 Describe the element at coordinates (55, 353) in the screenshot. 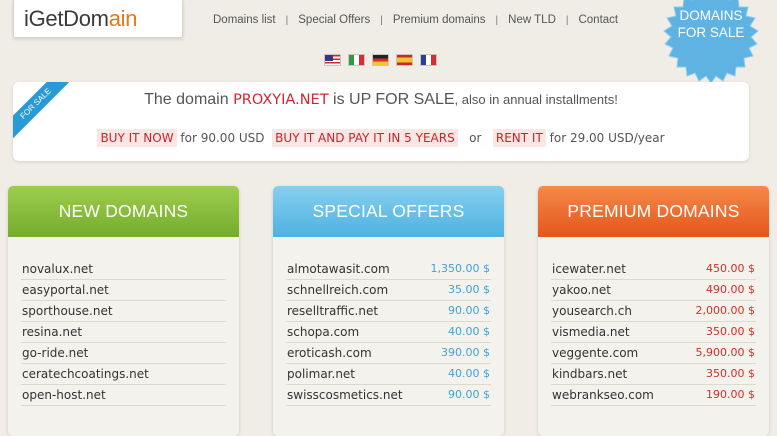

I see `domain-name: go-ride.net` at that location.